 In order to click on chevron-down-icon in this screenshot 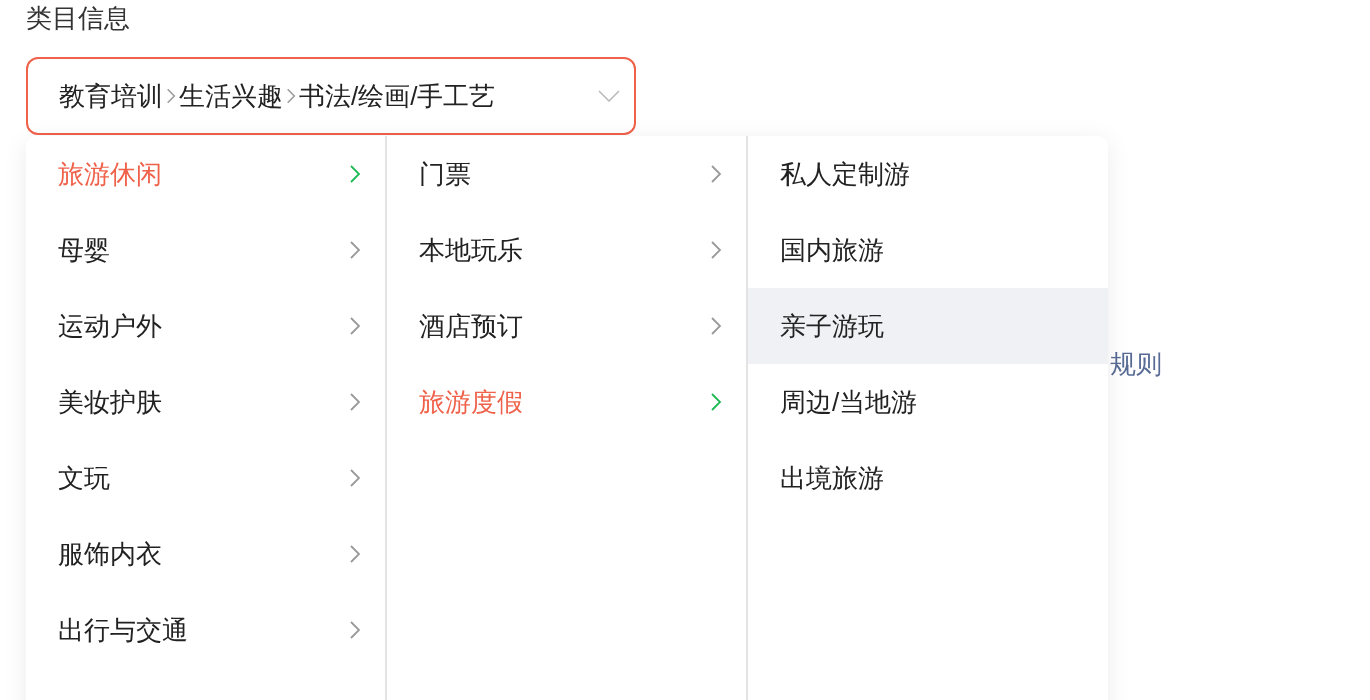, I will do `click(609, 96)`.